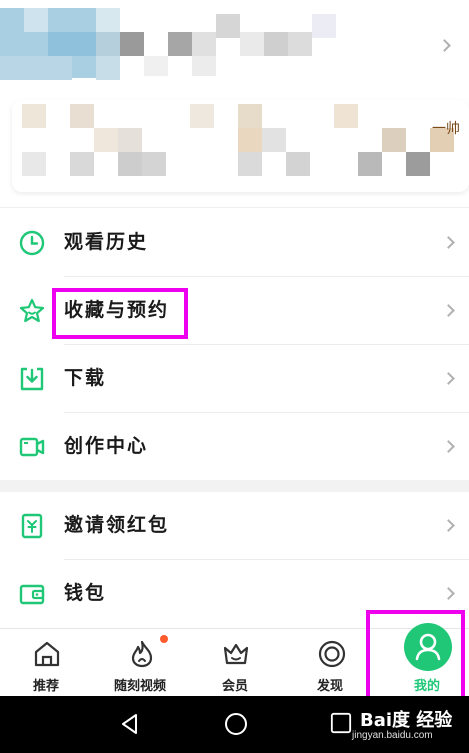 This screenshot has width=469, height=753. I want to click on notification-dot, so click(164, 639).